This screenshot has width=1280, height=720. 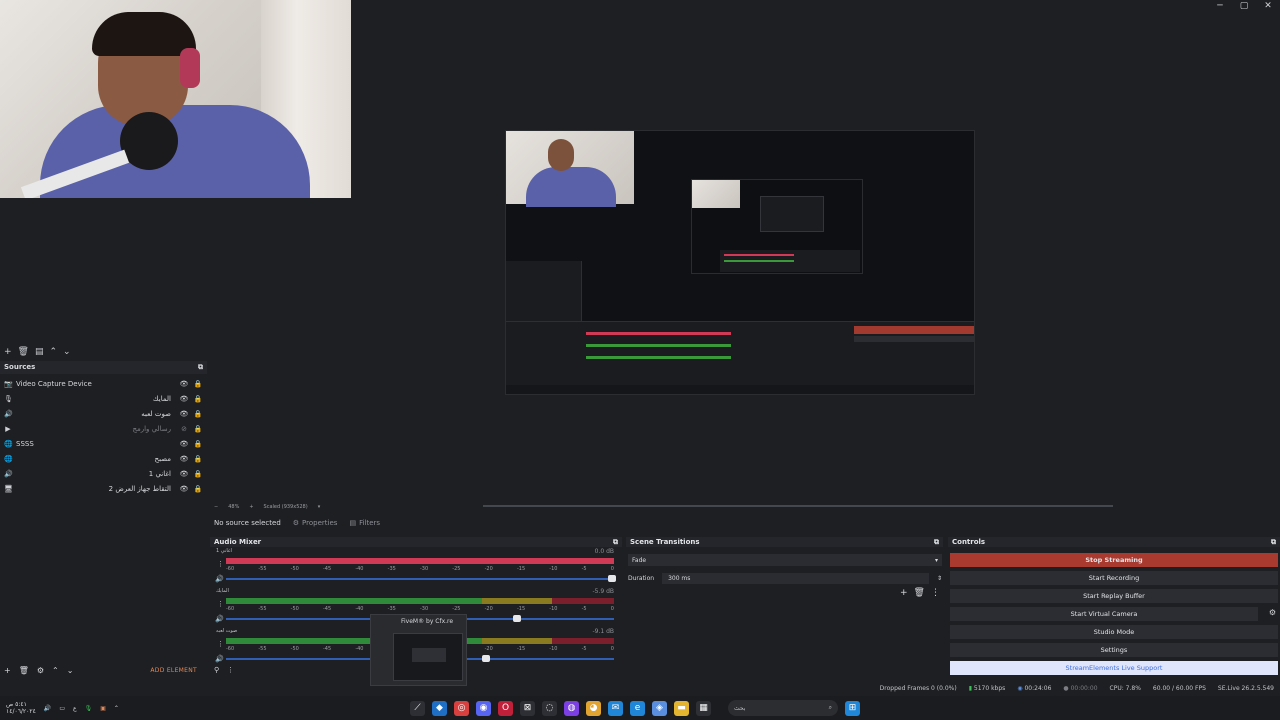 What do you see at coordinates (1114, 668) in the screenshot?
I see `streamelements-support-button: StreamElements Live Support` at bounding box center [1114, 668].